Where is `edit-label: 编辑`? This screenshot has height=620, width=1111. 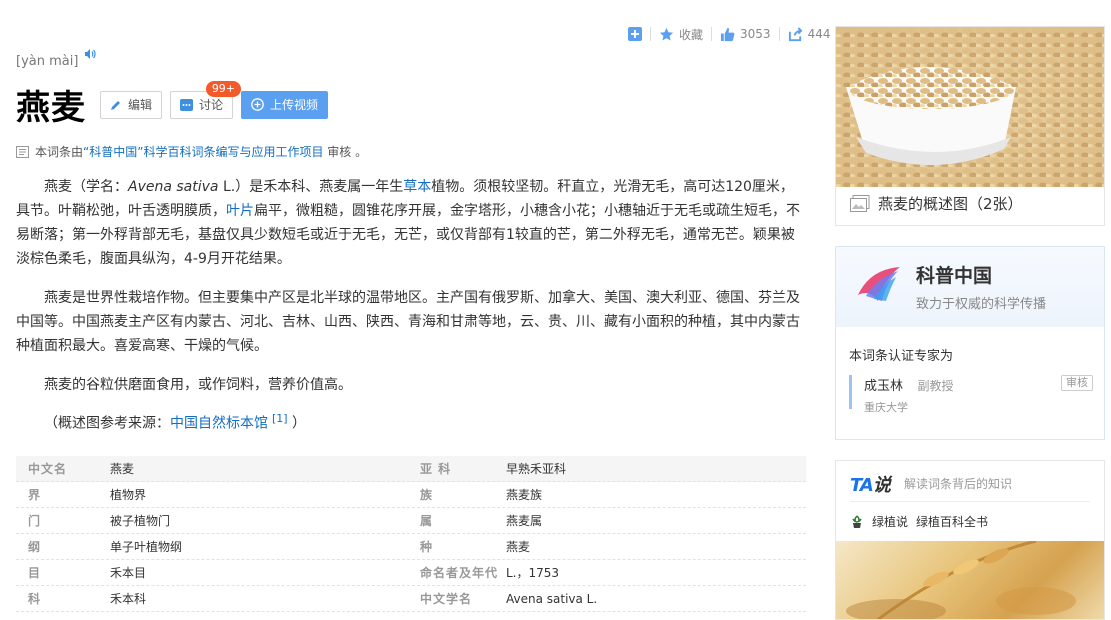
edit-label: 编辑 is located at coordinates (140, 105).